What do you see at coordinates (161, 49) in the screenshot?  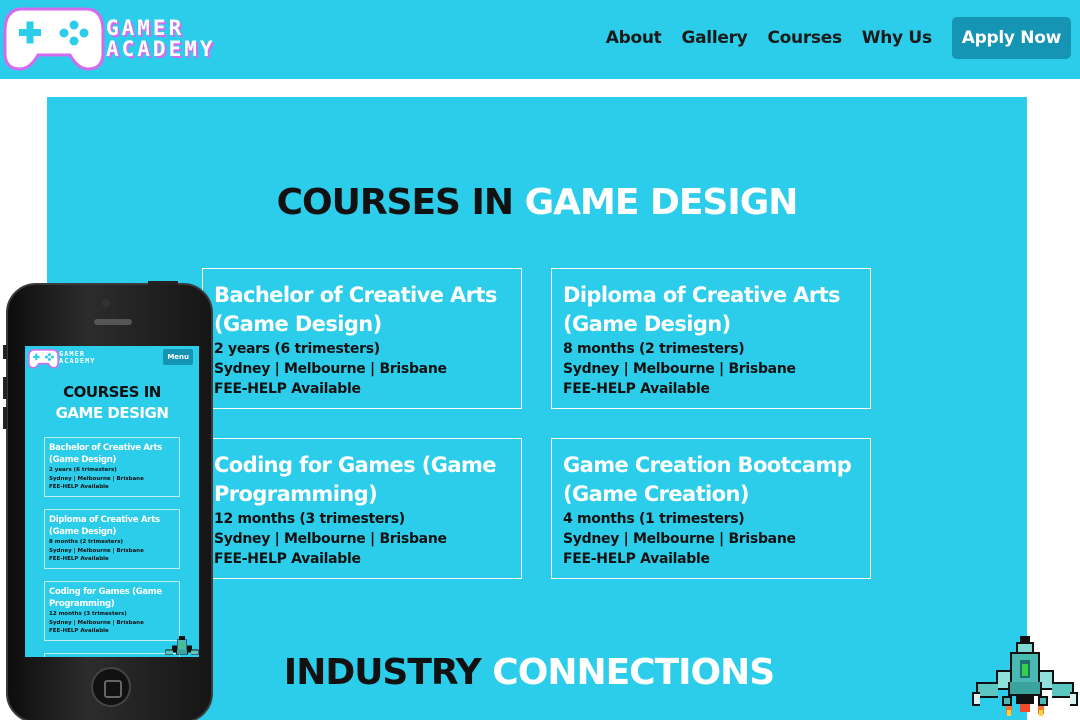 I see `logo-line-2: ACADEMY` at bounding box center [161, 49].